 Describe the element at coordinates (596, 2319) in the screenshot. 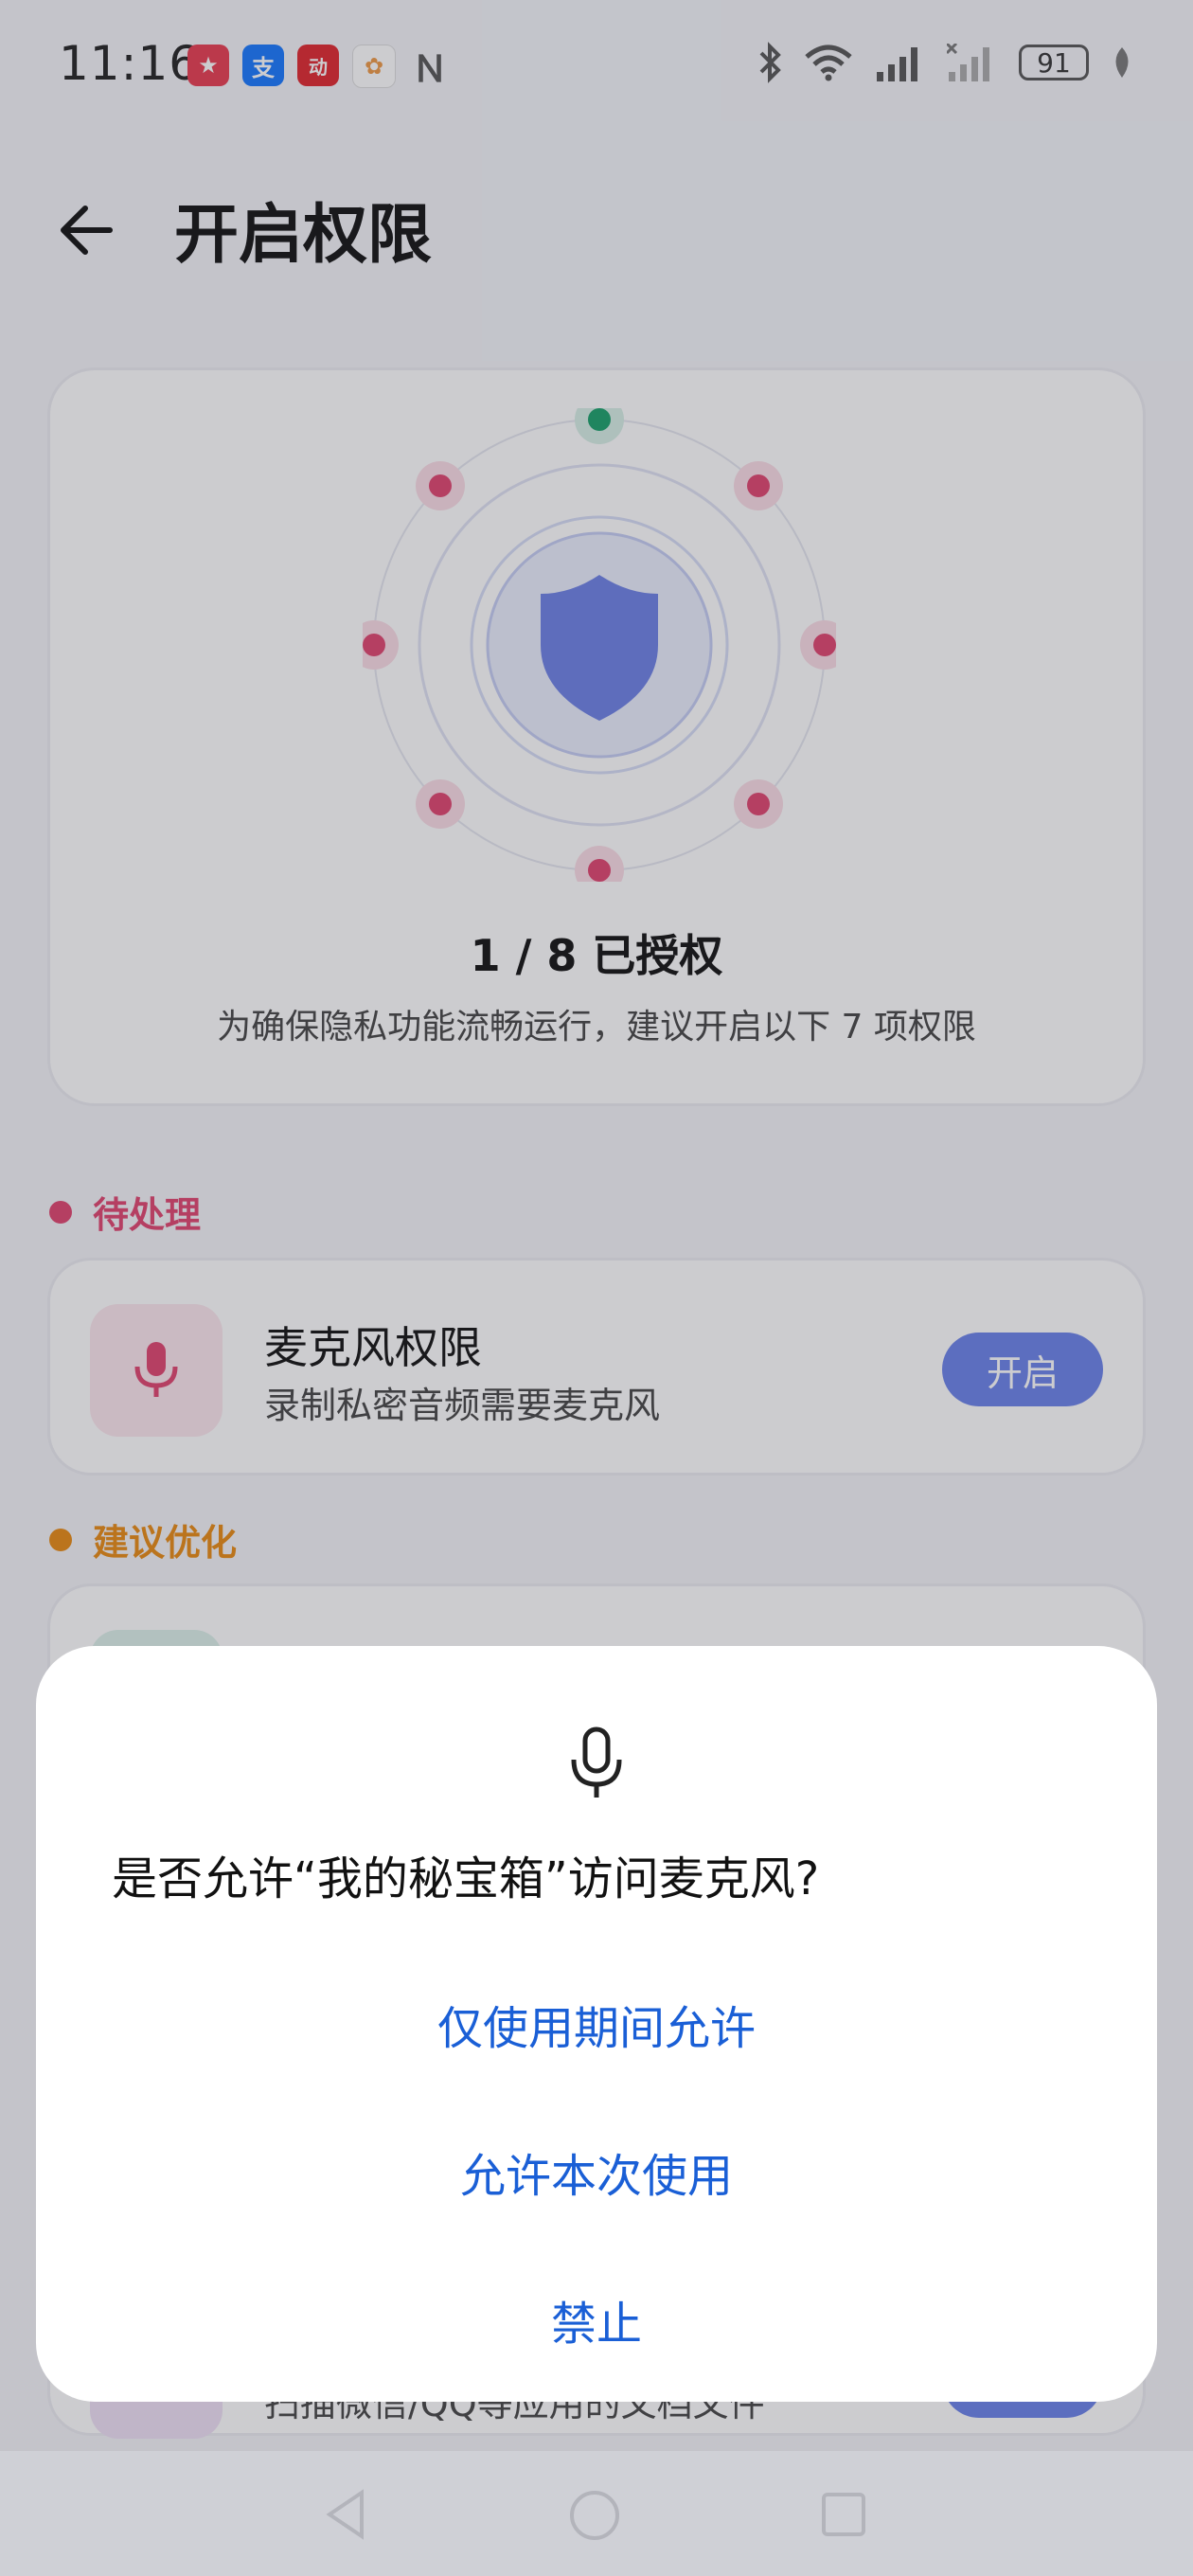

I see `deny-button: 禁止` at that location.